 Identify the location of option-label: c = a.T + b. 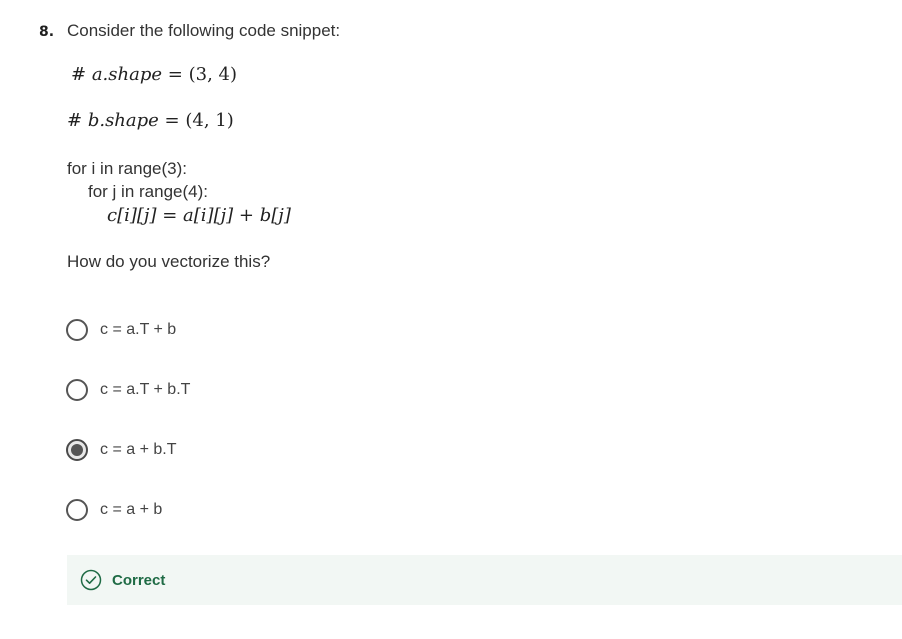
(138, 329).